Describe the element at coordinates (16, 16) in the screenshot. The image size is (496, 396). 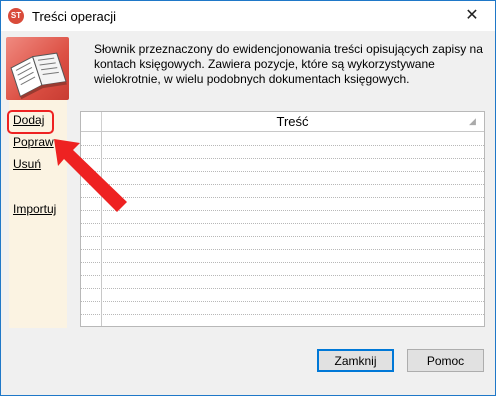
I see `app-icon: ST` at that location.